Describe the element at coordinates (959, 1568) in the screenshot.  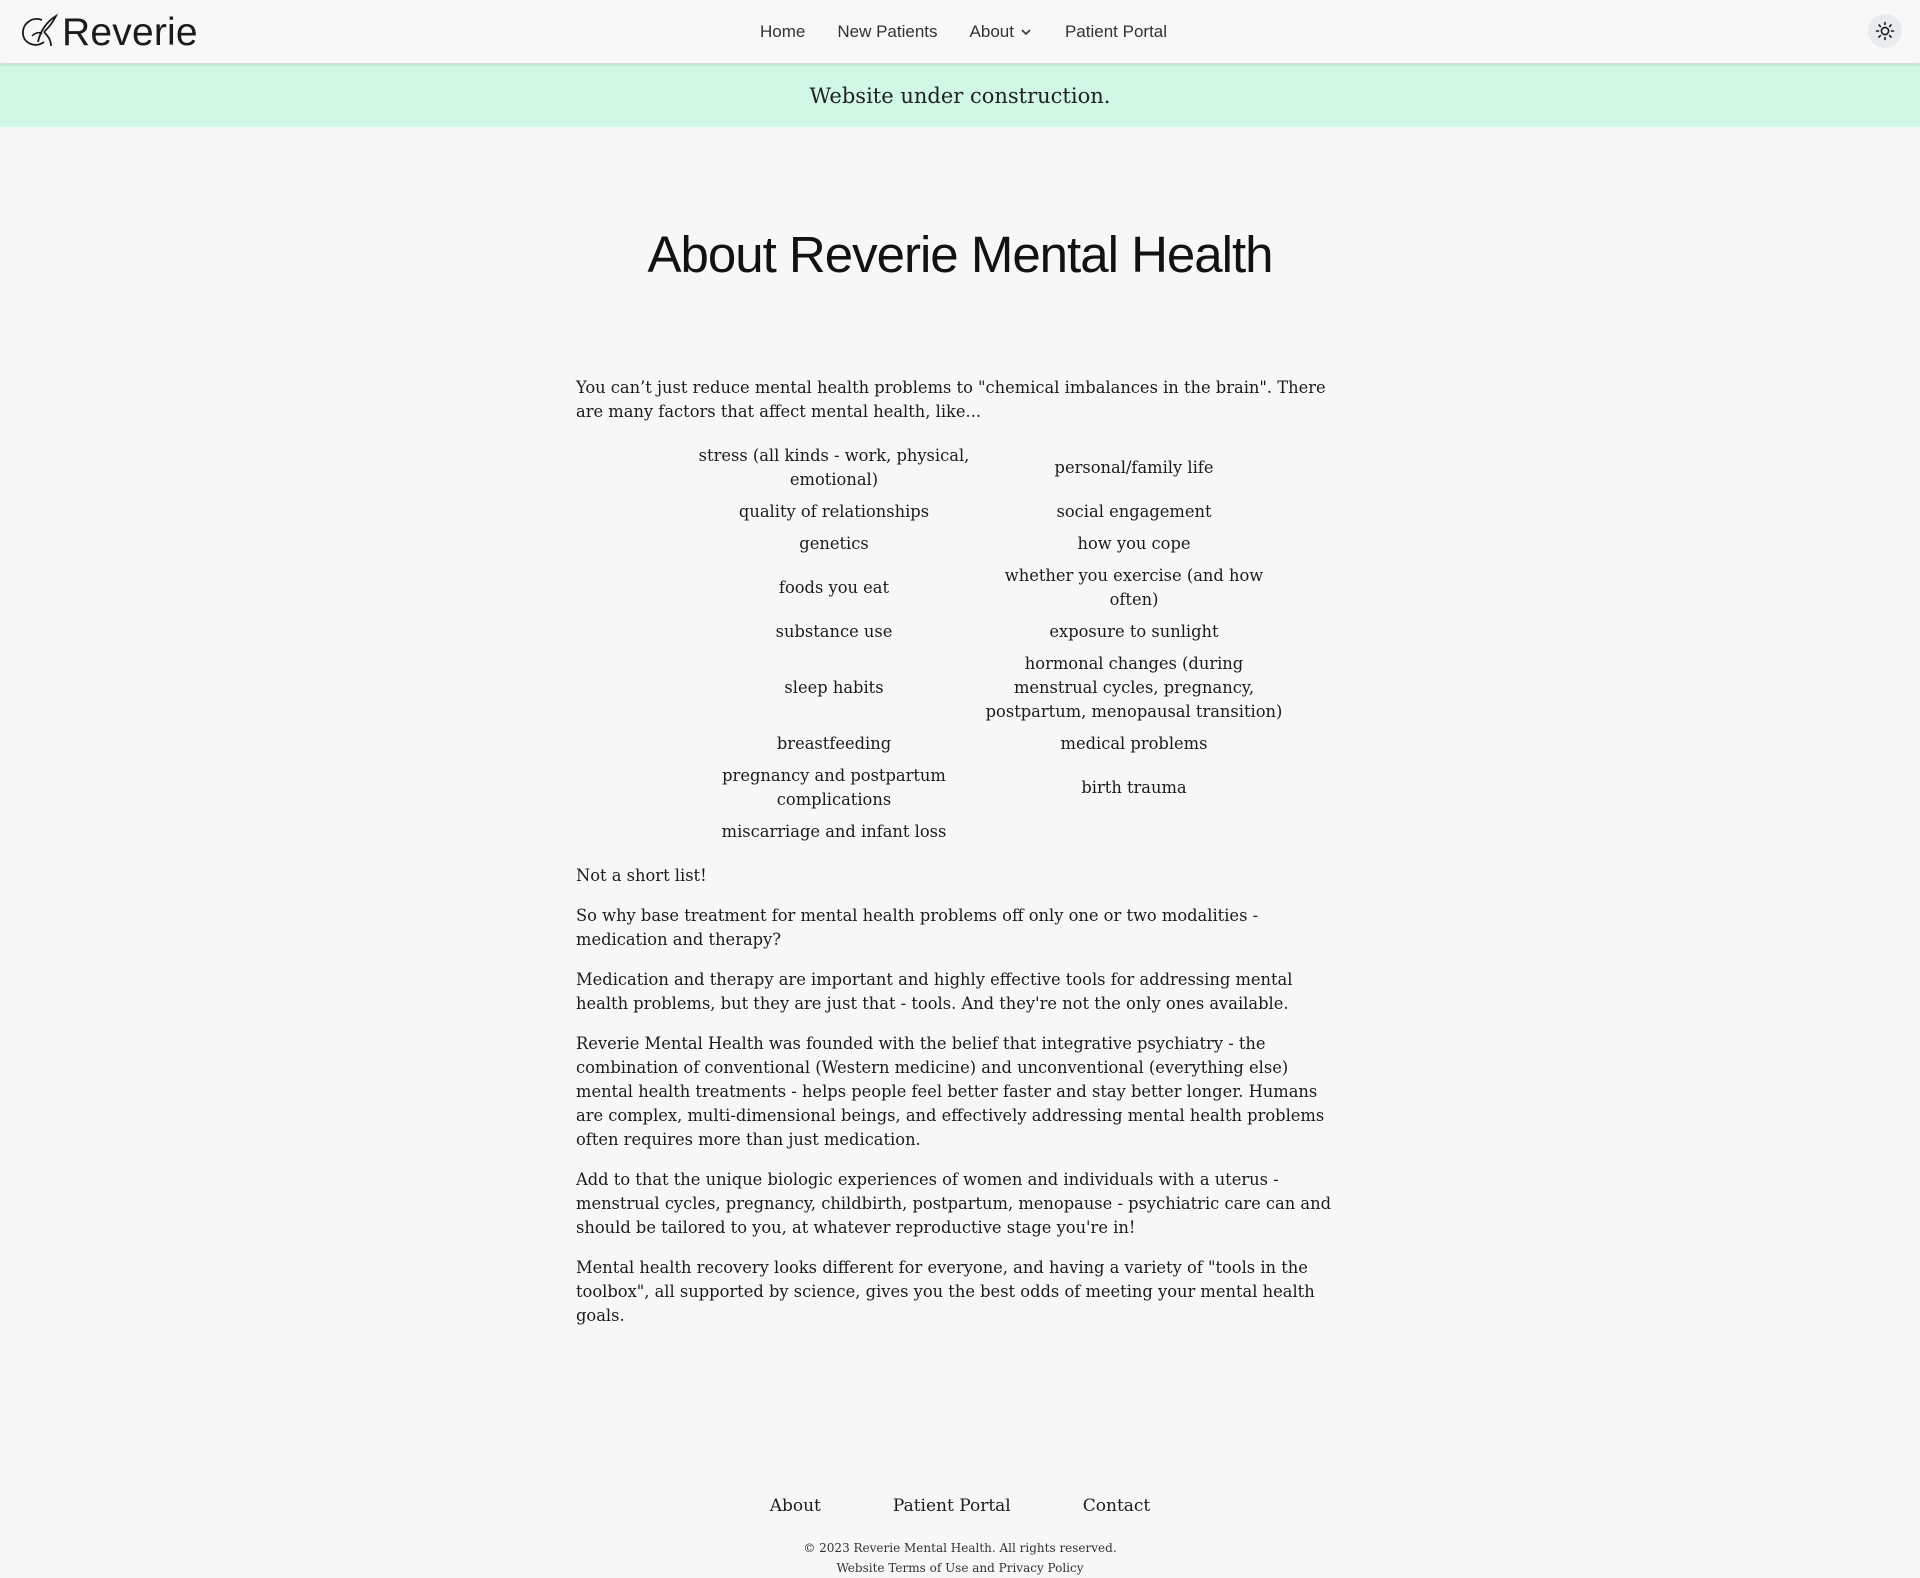
I see `terms-privacy-link: Website Terms of Use and Privacy Policy` at that location.